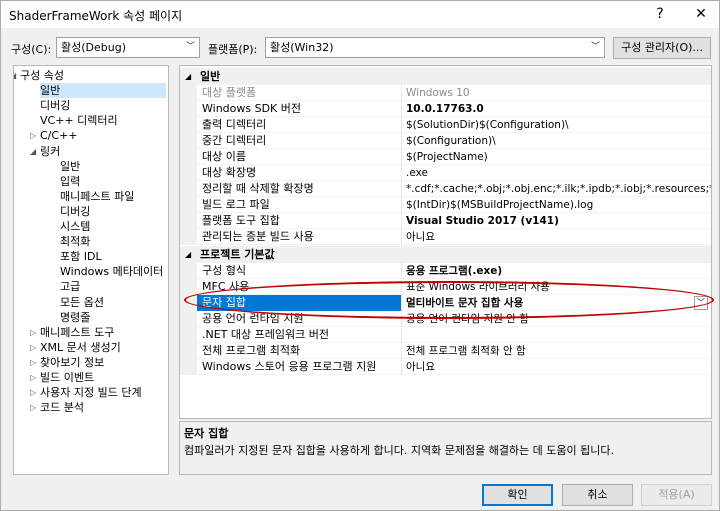  Describe the element at coordinates (558, 351) in the screenshot. I see `property-value: 전체 프로그램 최적화 안 함` at that location.